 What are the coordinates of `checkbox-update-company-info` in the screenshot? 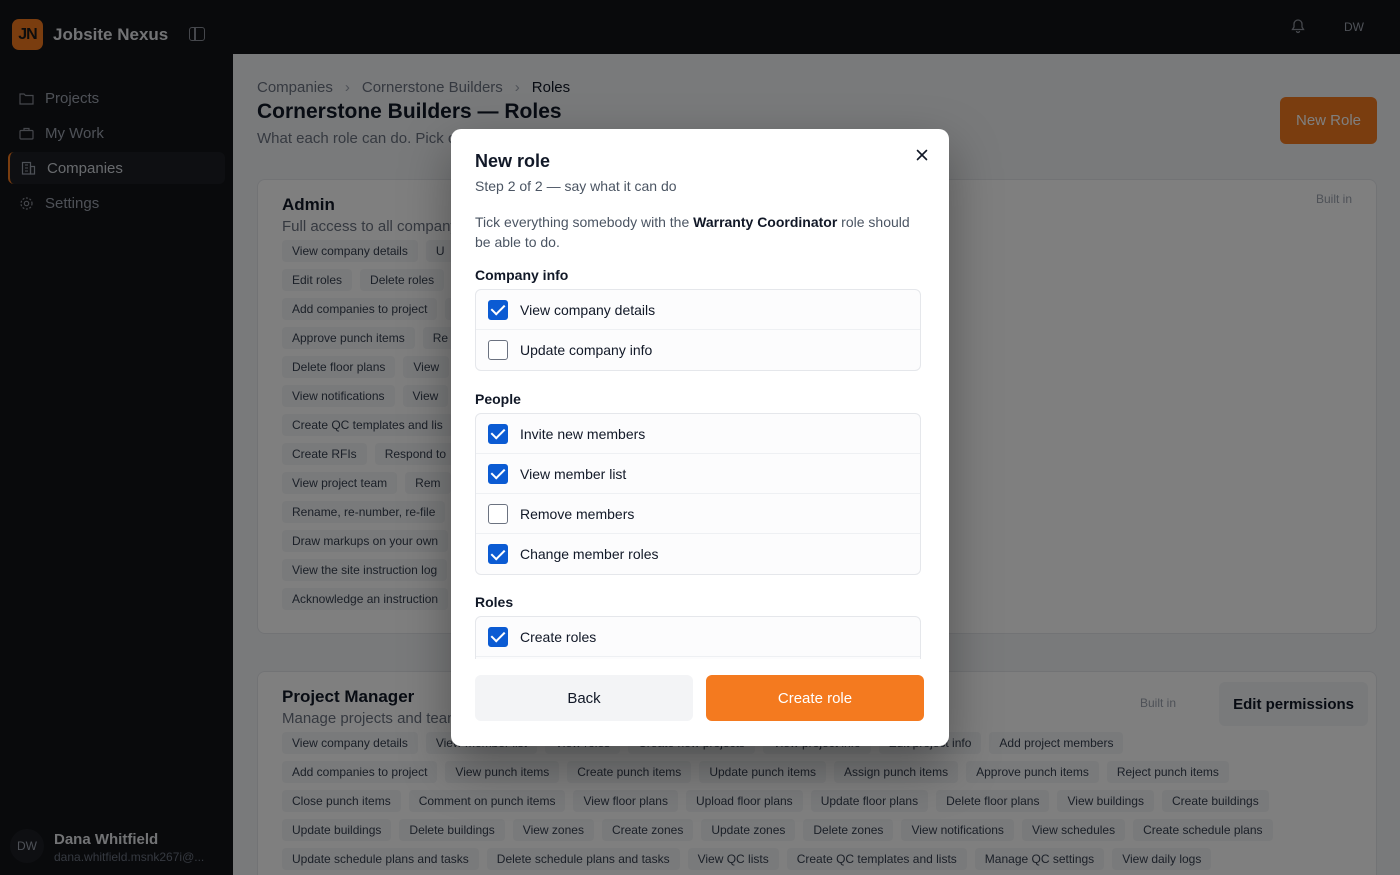 It's located at (498, 350).